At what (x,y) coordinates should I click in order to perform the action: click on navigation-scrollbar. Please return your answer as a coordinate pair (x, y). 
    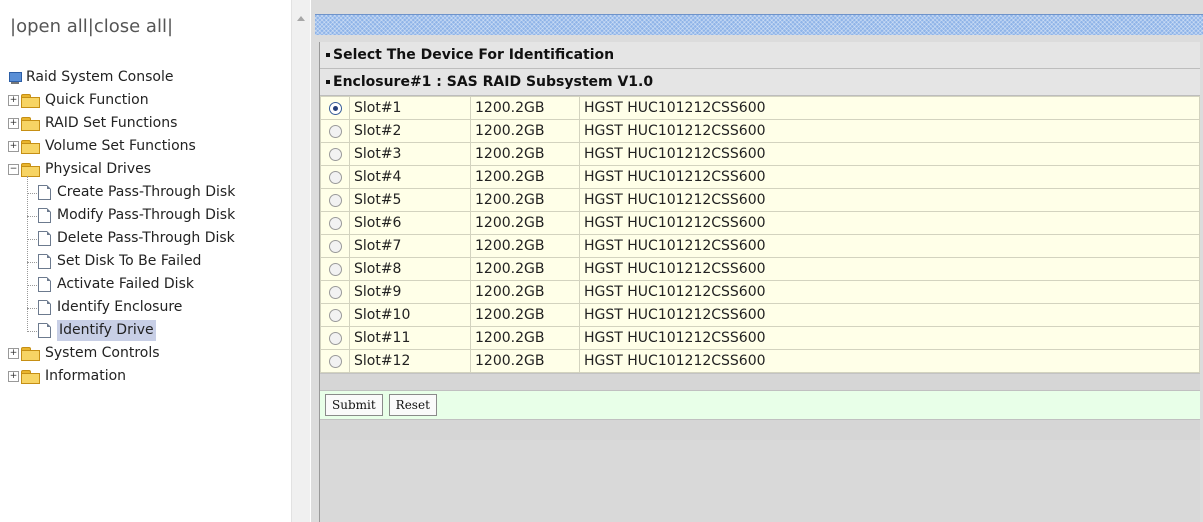
    Looking at the image, I should click on (300, 261).